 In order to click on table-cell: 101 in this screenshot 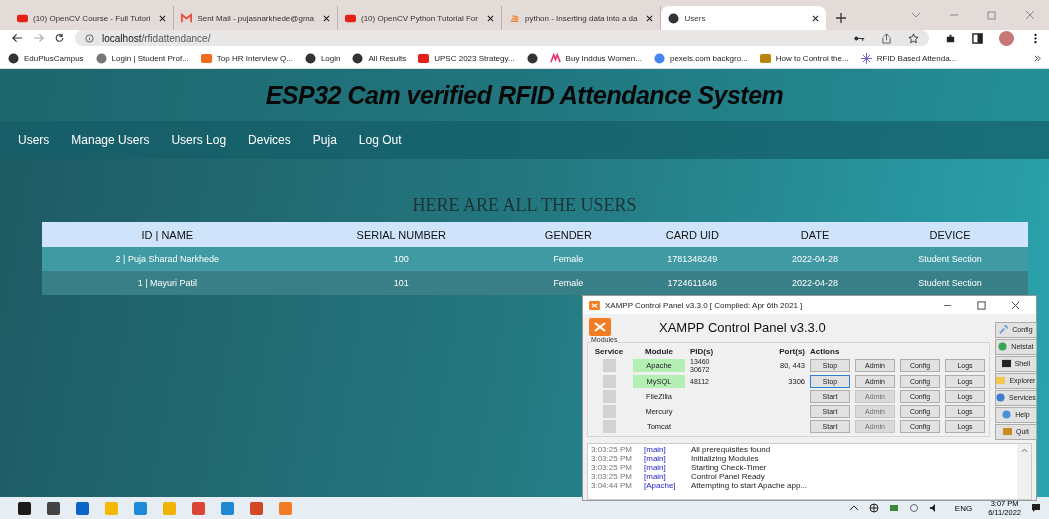, I will do `click(401, 283)`.